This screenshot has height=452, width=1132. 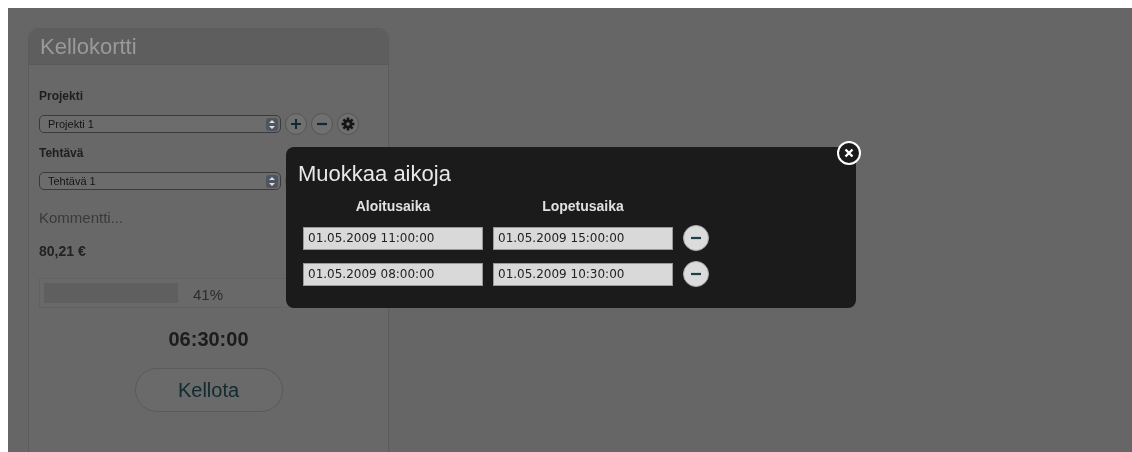 What do you see at coordinates (583, 238) in the screenshot?
I see `end-time-field: 01.05.2009 15:00:00` at bounding box center [583, 238].